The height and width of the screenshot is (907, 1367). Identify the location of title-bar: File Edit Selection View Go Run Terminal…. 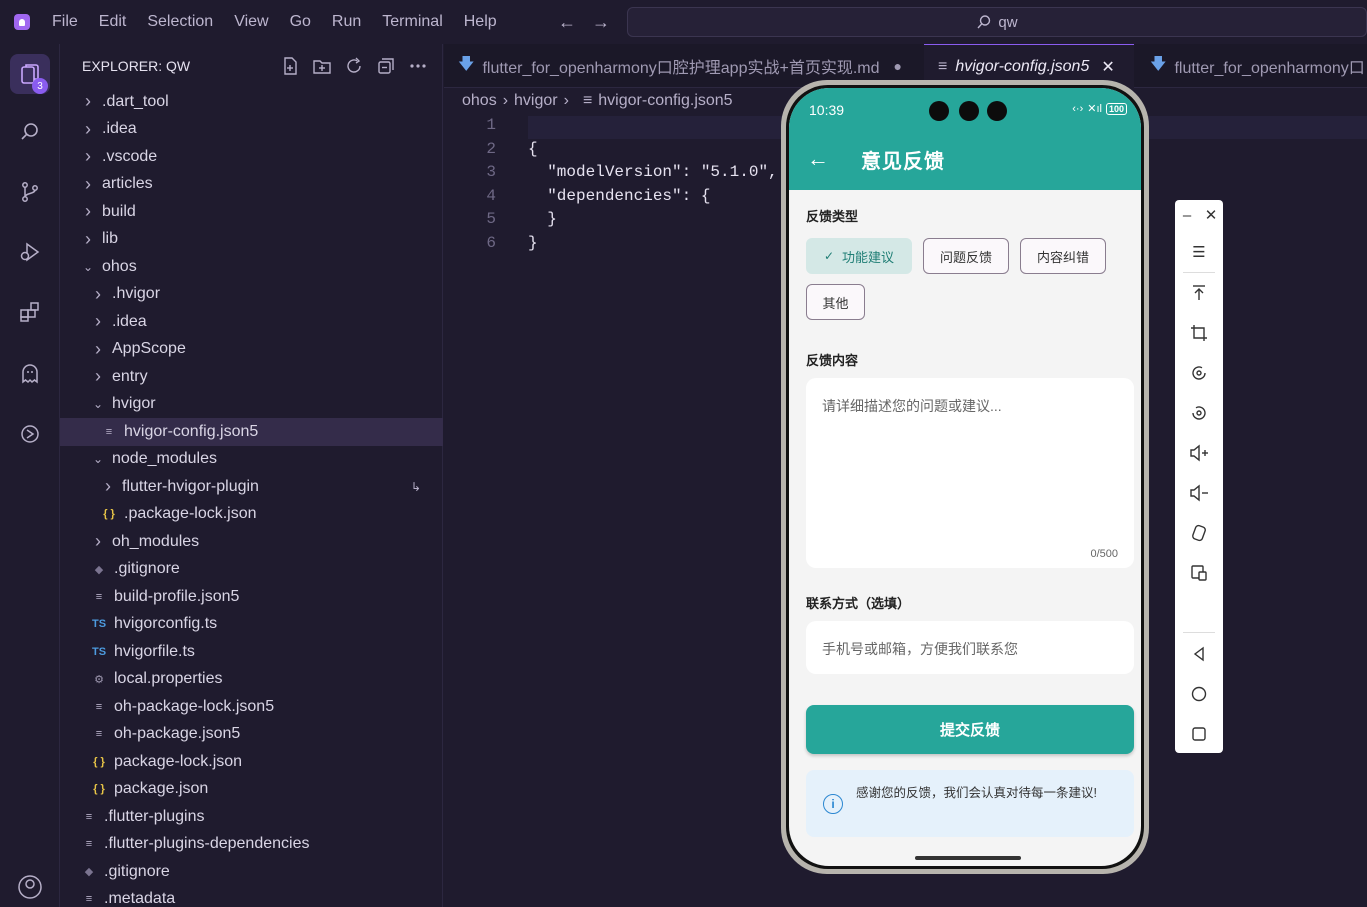
(683, 22).